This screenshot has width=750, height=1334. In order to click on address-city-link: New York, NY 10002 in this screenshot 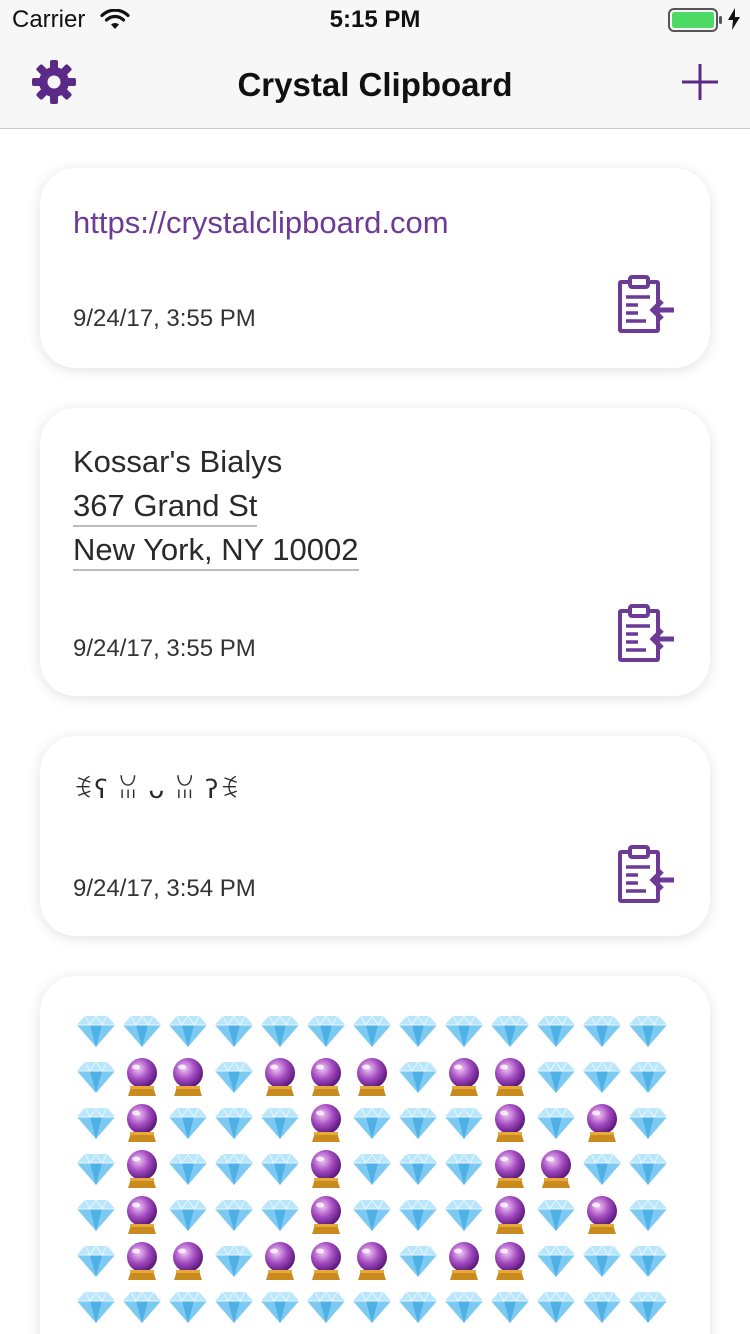, I will do `click(216, 551)`.